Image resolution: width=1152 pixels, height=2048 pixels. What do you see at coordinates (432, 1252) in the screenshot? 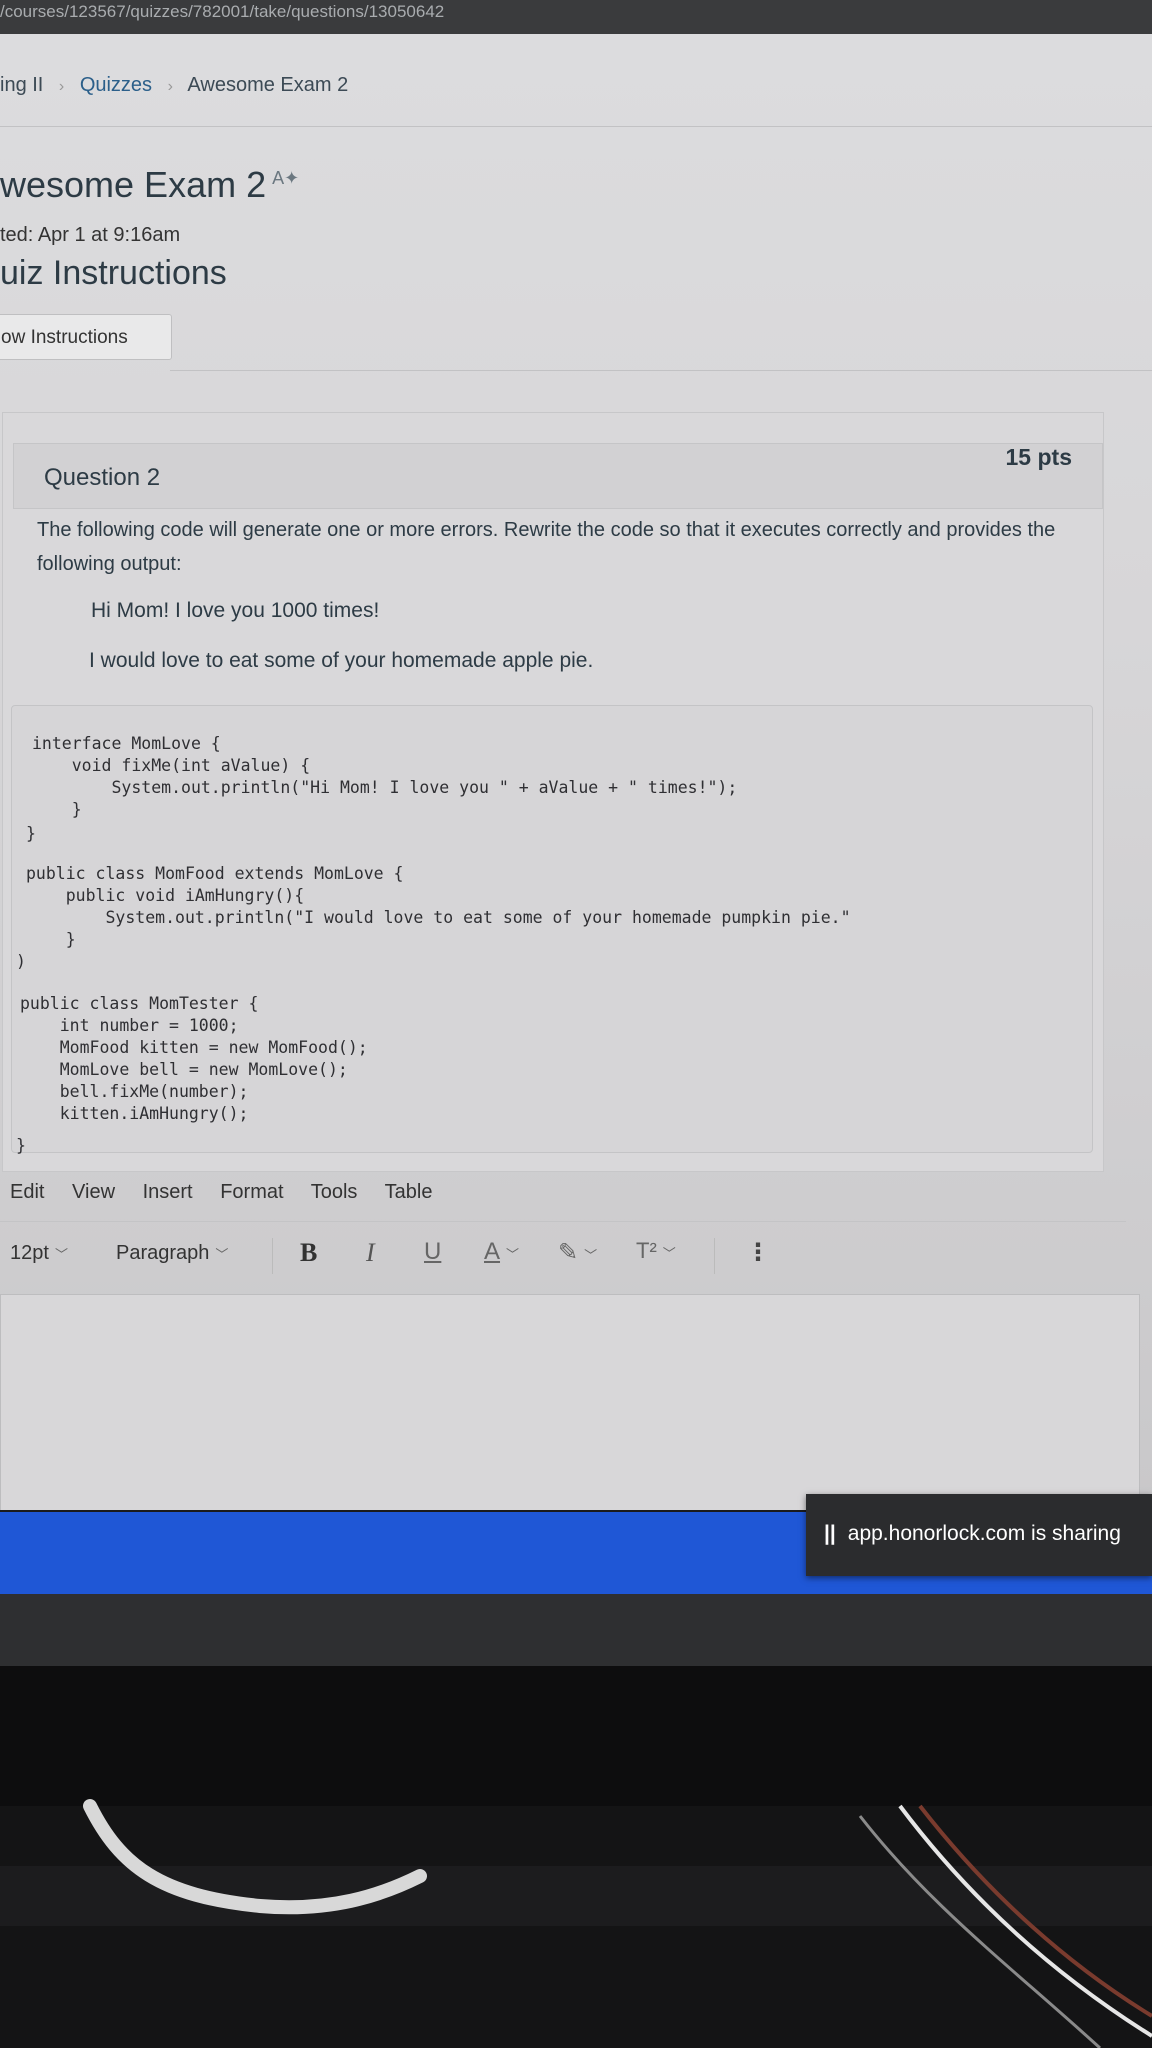
I see `underline-button: U` at bounding box center [432, 1252].